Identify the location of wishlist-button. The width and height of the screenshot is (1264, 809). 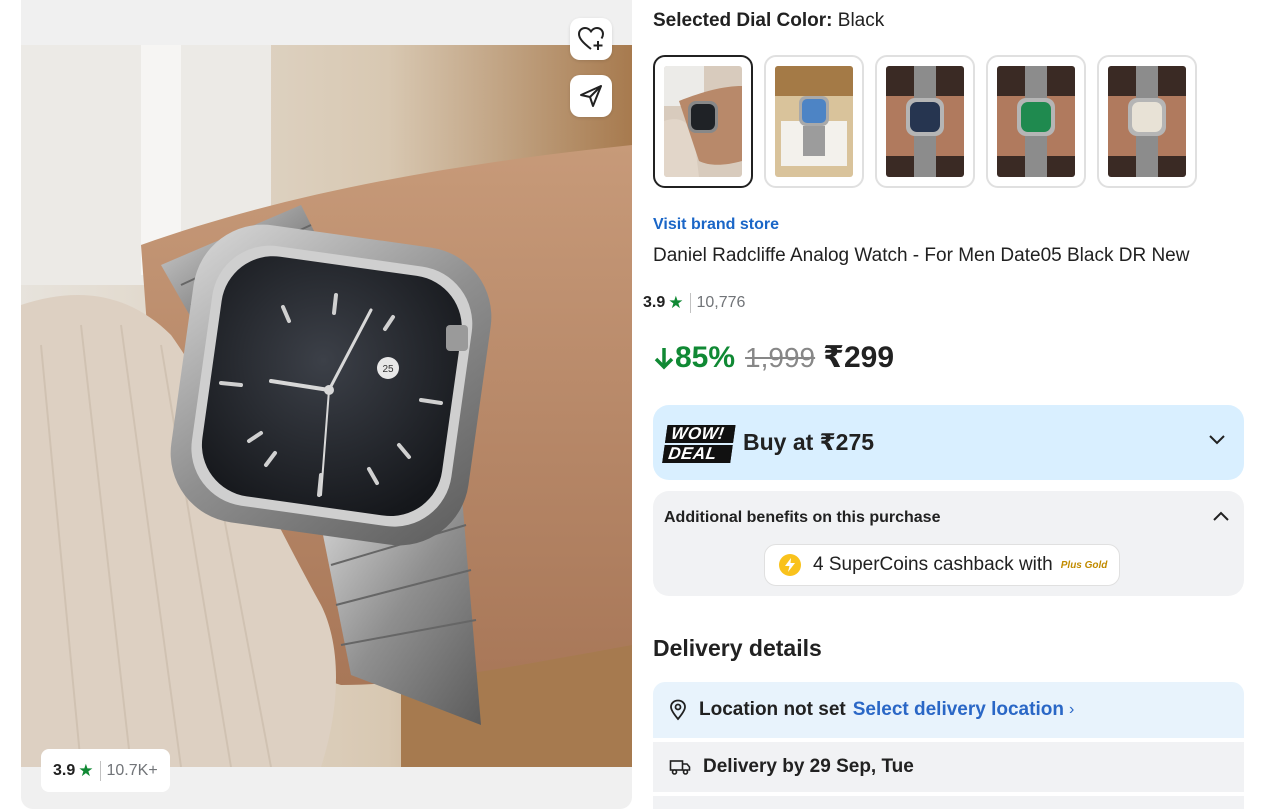
(591, 39).